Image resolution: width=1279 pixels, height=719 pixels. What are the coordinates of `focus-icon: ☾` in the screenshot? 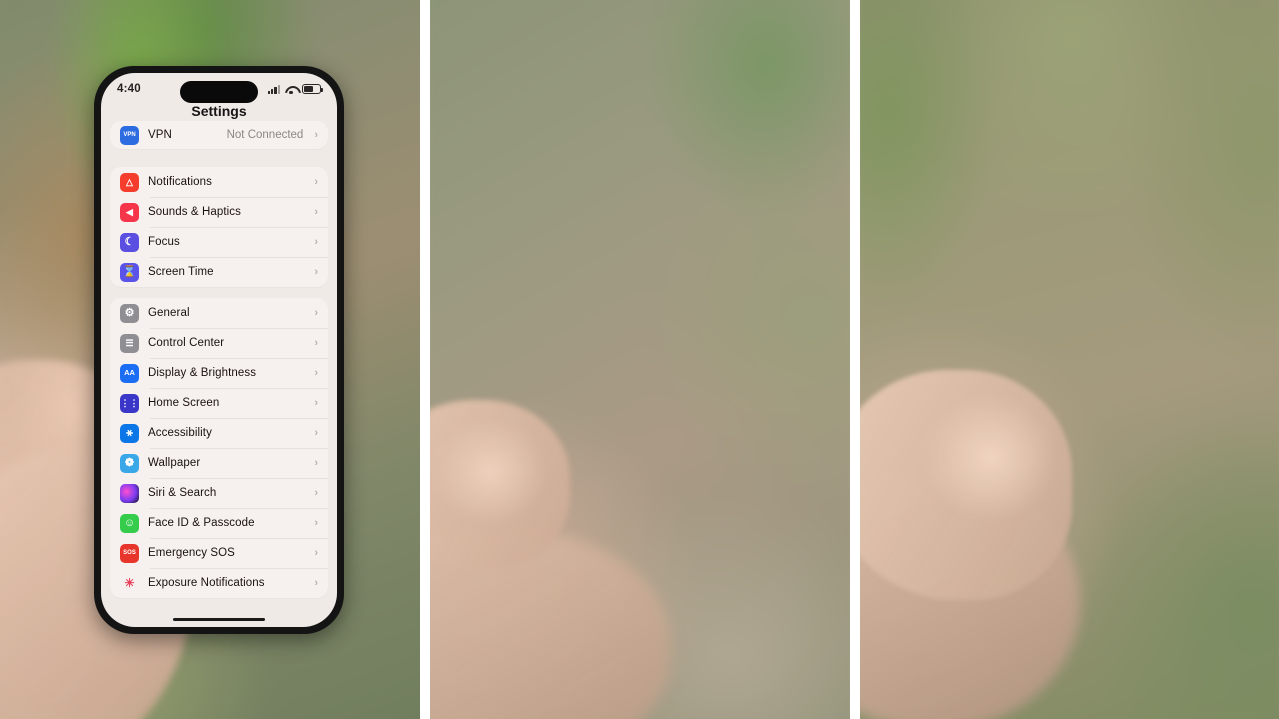 It's located at (129, 242).